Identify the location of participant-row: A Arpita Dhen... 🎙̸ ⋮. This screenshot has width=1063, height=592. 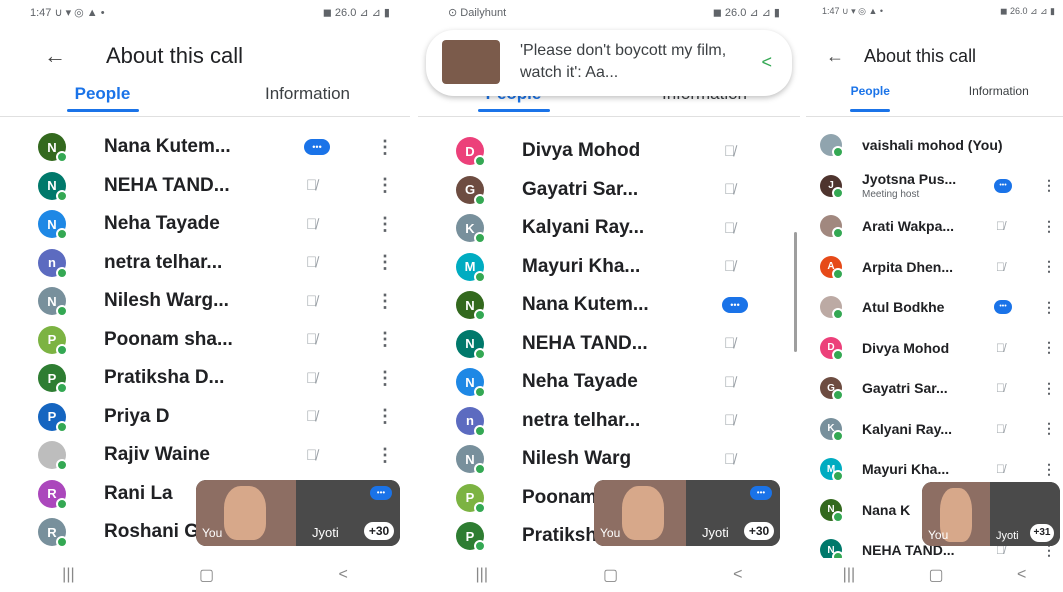
(934, 267).